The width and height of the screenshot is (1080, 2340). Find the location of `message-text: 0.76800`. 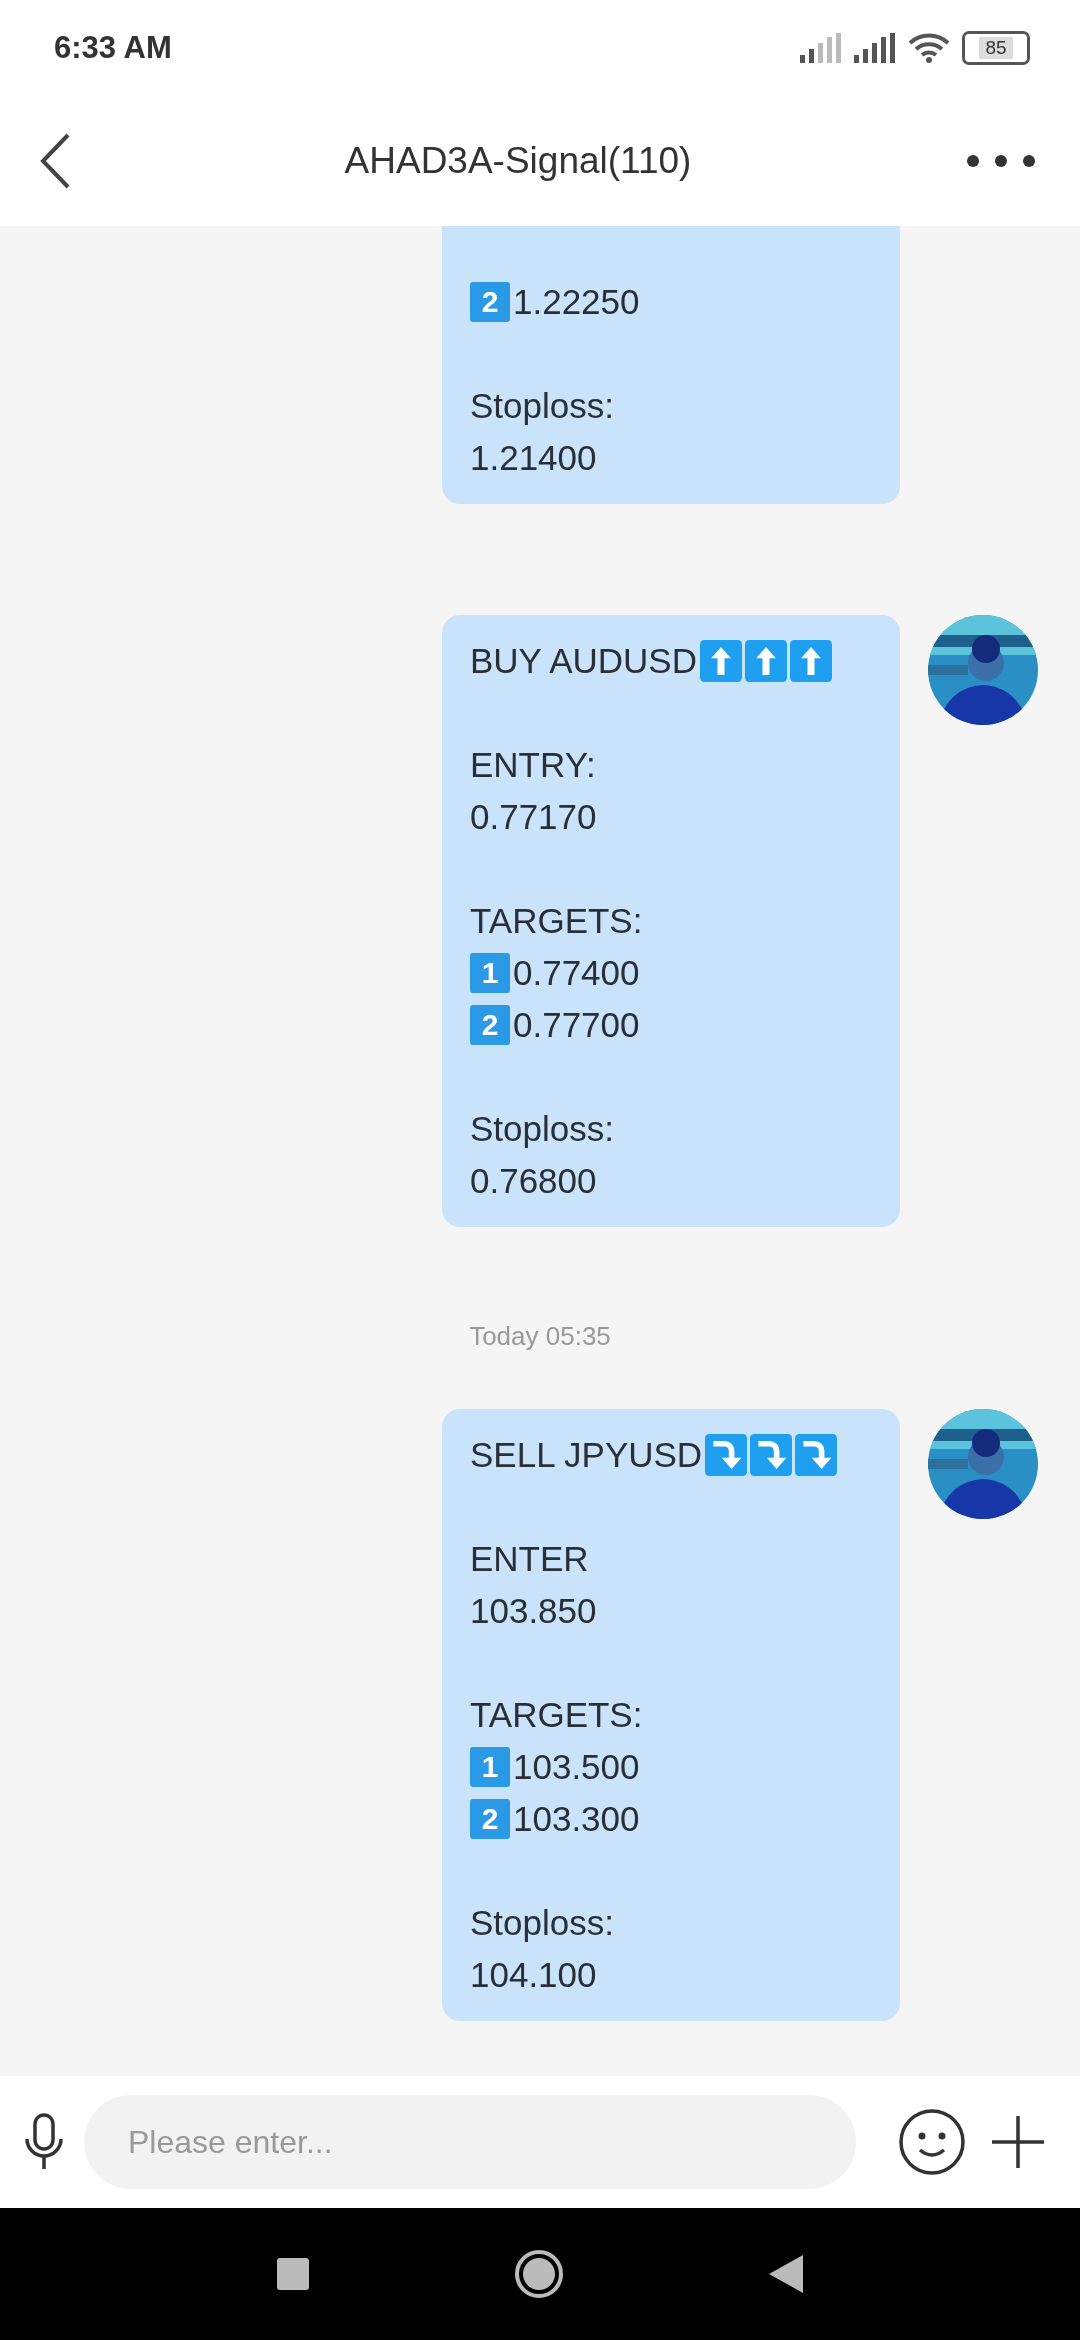

message-text: 0.76800 is located at coordinates (533, 1181).